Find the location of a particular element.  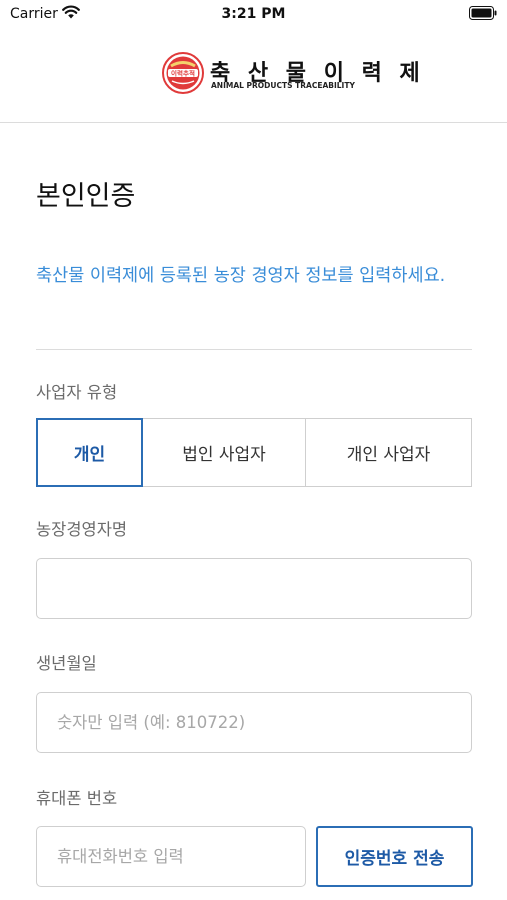

status-time: 3:21 PM is located at coordinates (253, 14).